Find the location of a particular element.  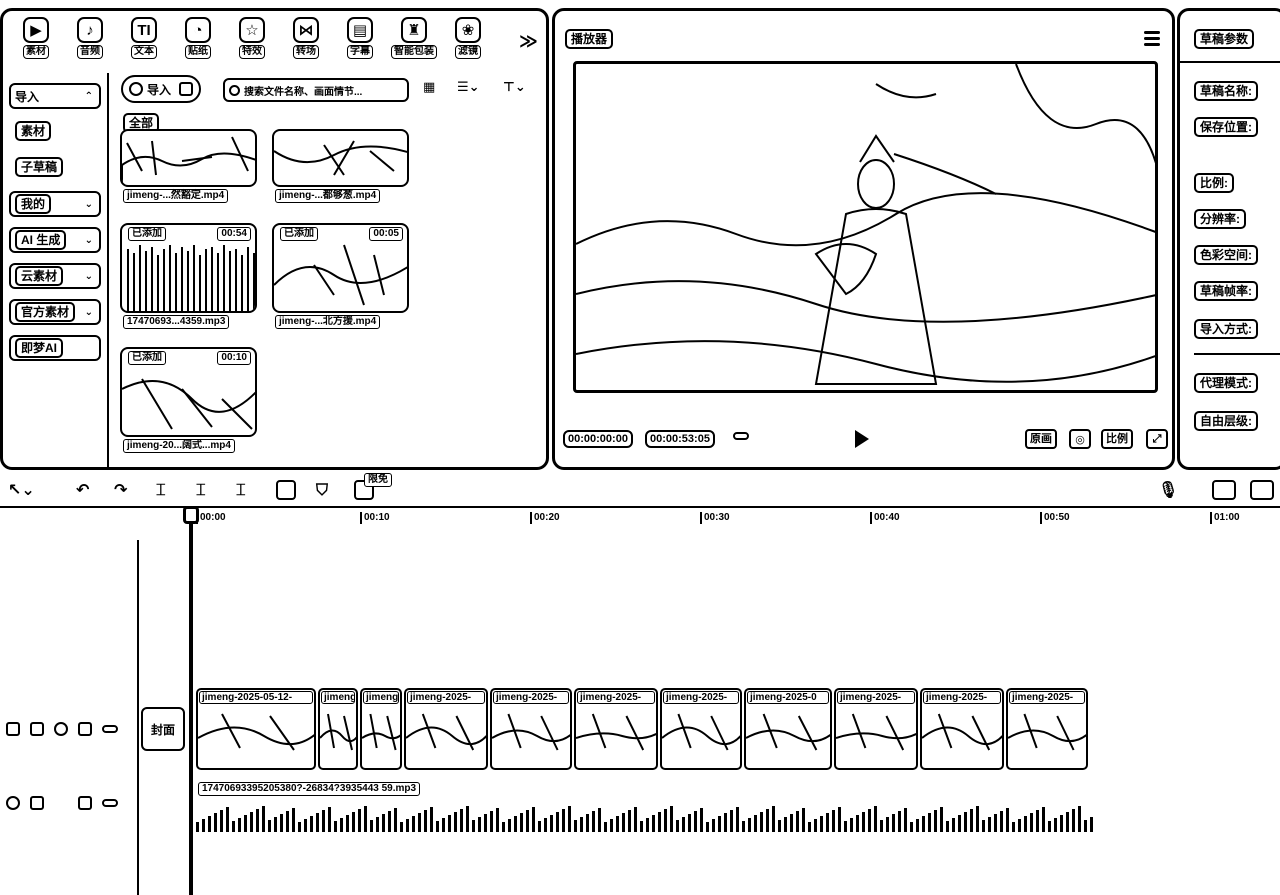

media-item-audio: 已添加 00:54 is located at coordinates (188, 268).